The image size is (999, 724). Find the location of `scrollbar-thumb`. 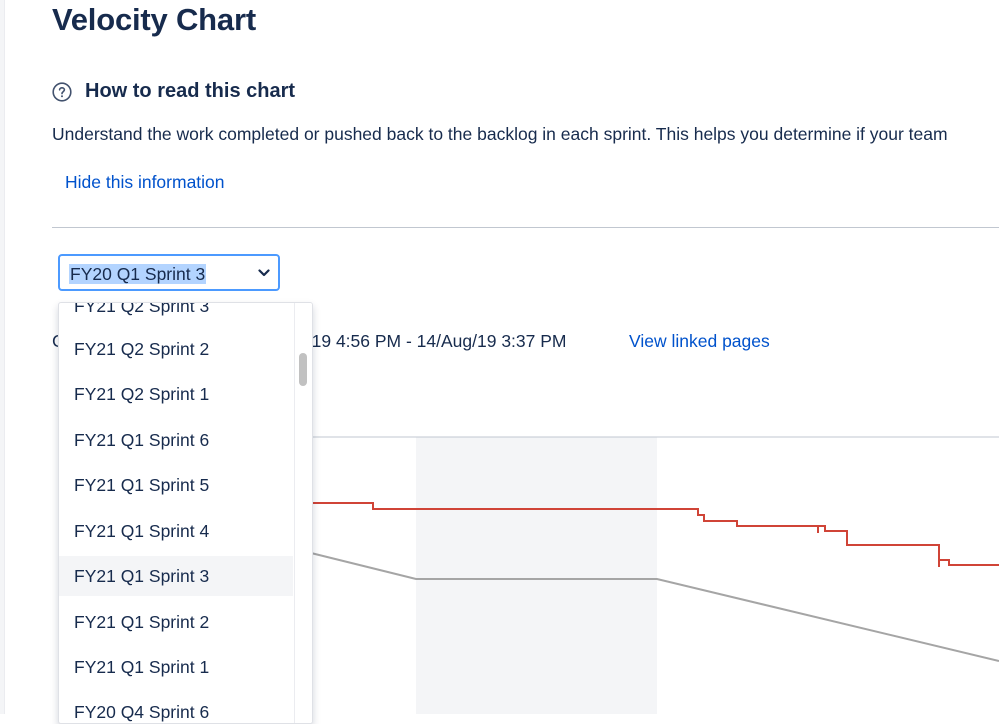

scrollbar-thumb is located at coordinates (303, 369).